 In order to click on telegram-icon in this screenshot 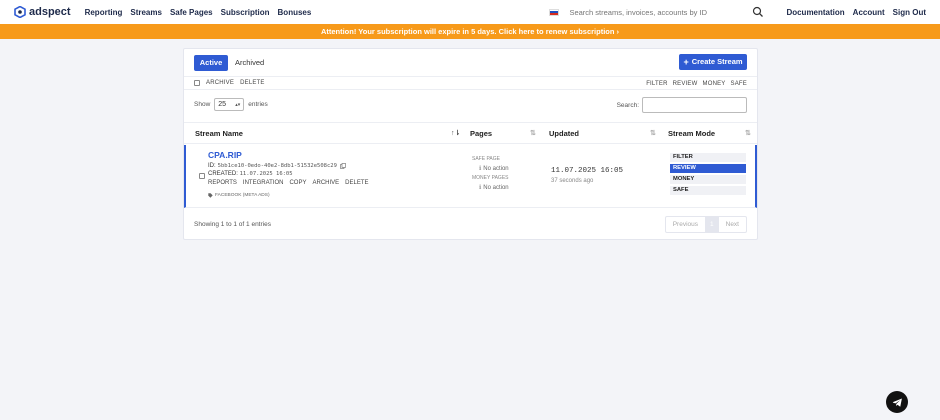, I will do `click(897, 402)`.